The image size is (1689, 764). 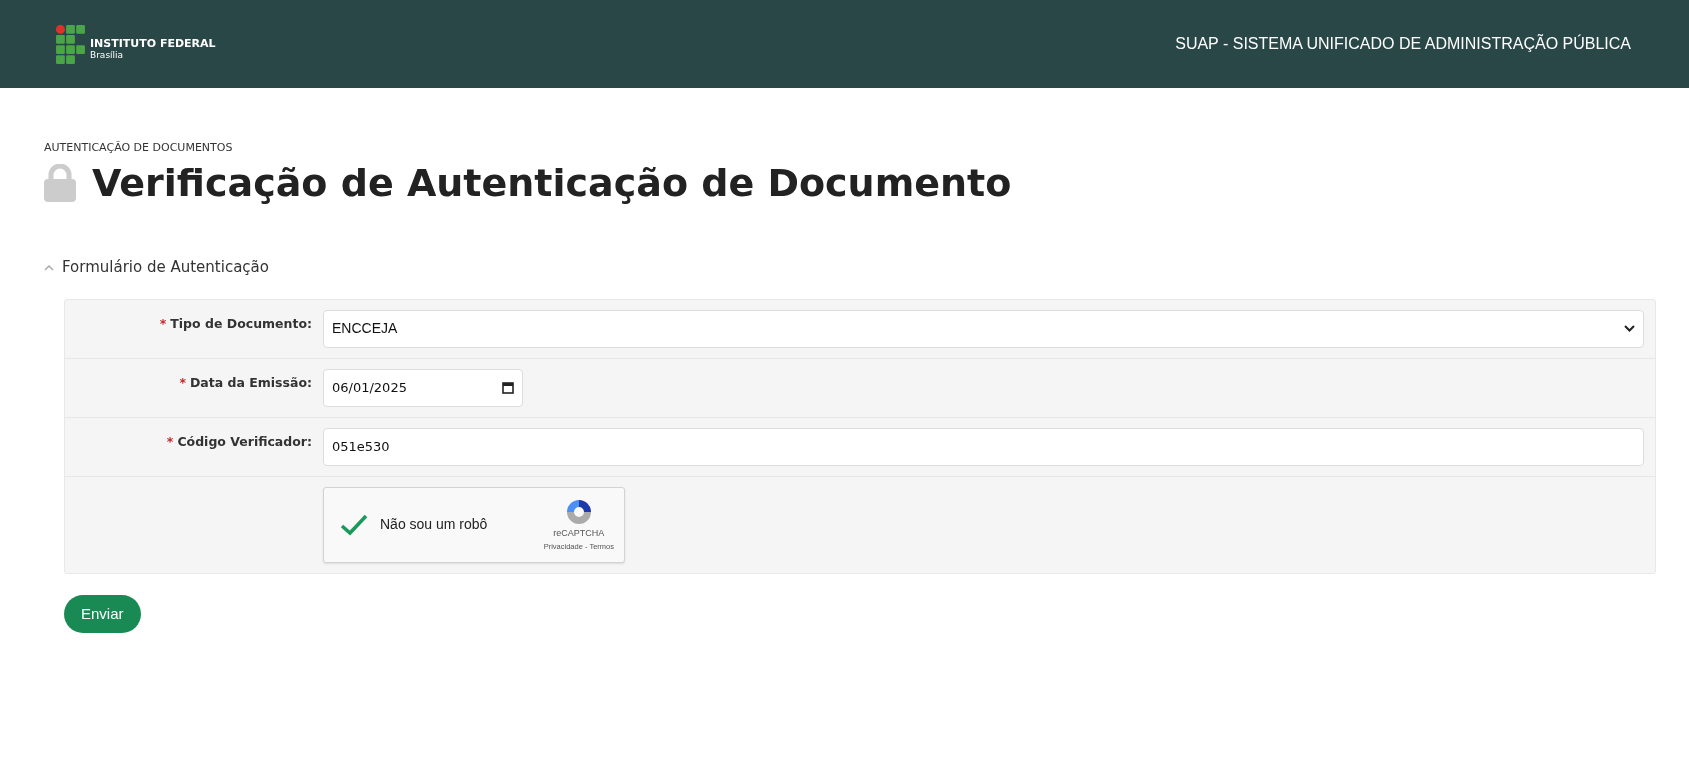 I want to click on field-label: * Código Verificador:, so click(x=239, y=441).